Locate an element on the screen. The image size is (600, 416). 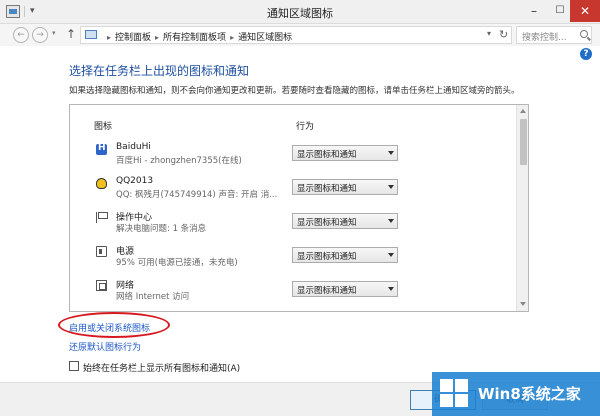
list-item: 电源 95% 可用(电源已接通，未充电) 显示图标和通知 is located at coordinates (293, 258).